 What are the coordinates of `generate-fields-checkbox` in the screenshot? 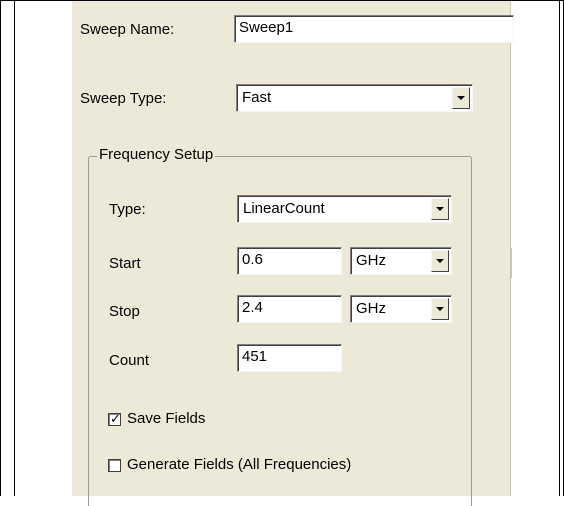 It's located at (114, 465).